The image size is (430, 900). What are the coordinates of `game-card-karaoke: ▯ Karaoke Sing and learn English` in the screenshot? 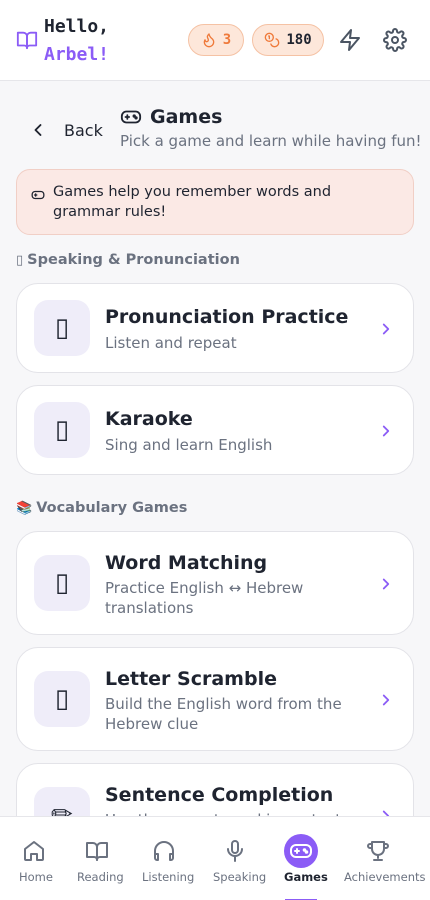 It's located at (215, 430).